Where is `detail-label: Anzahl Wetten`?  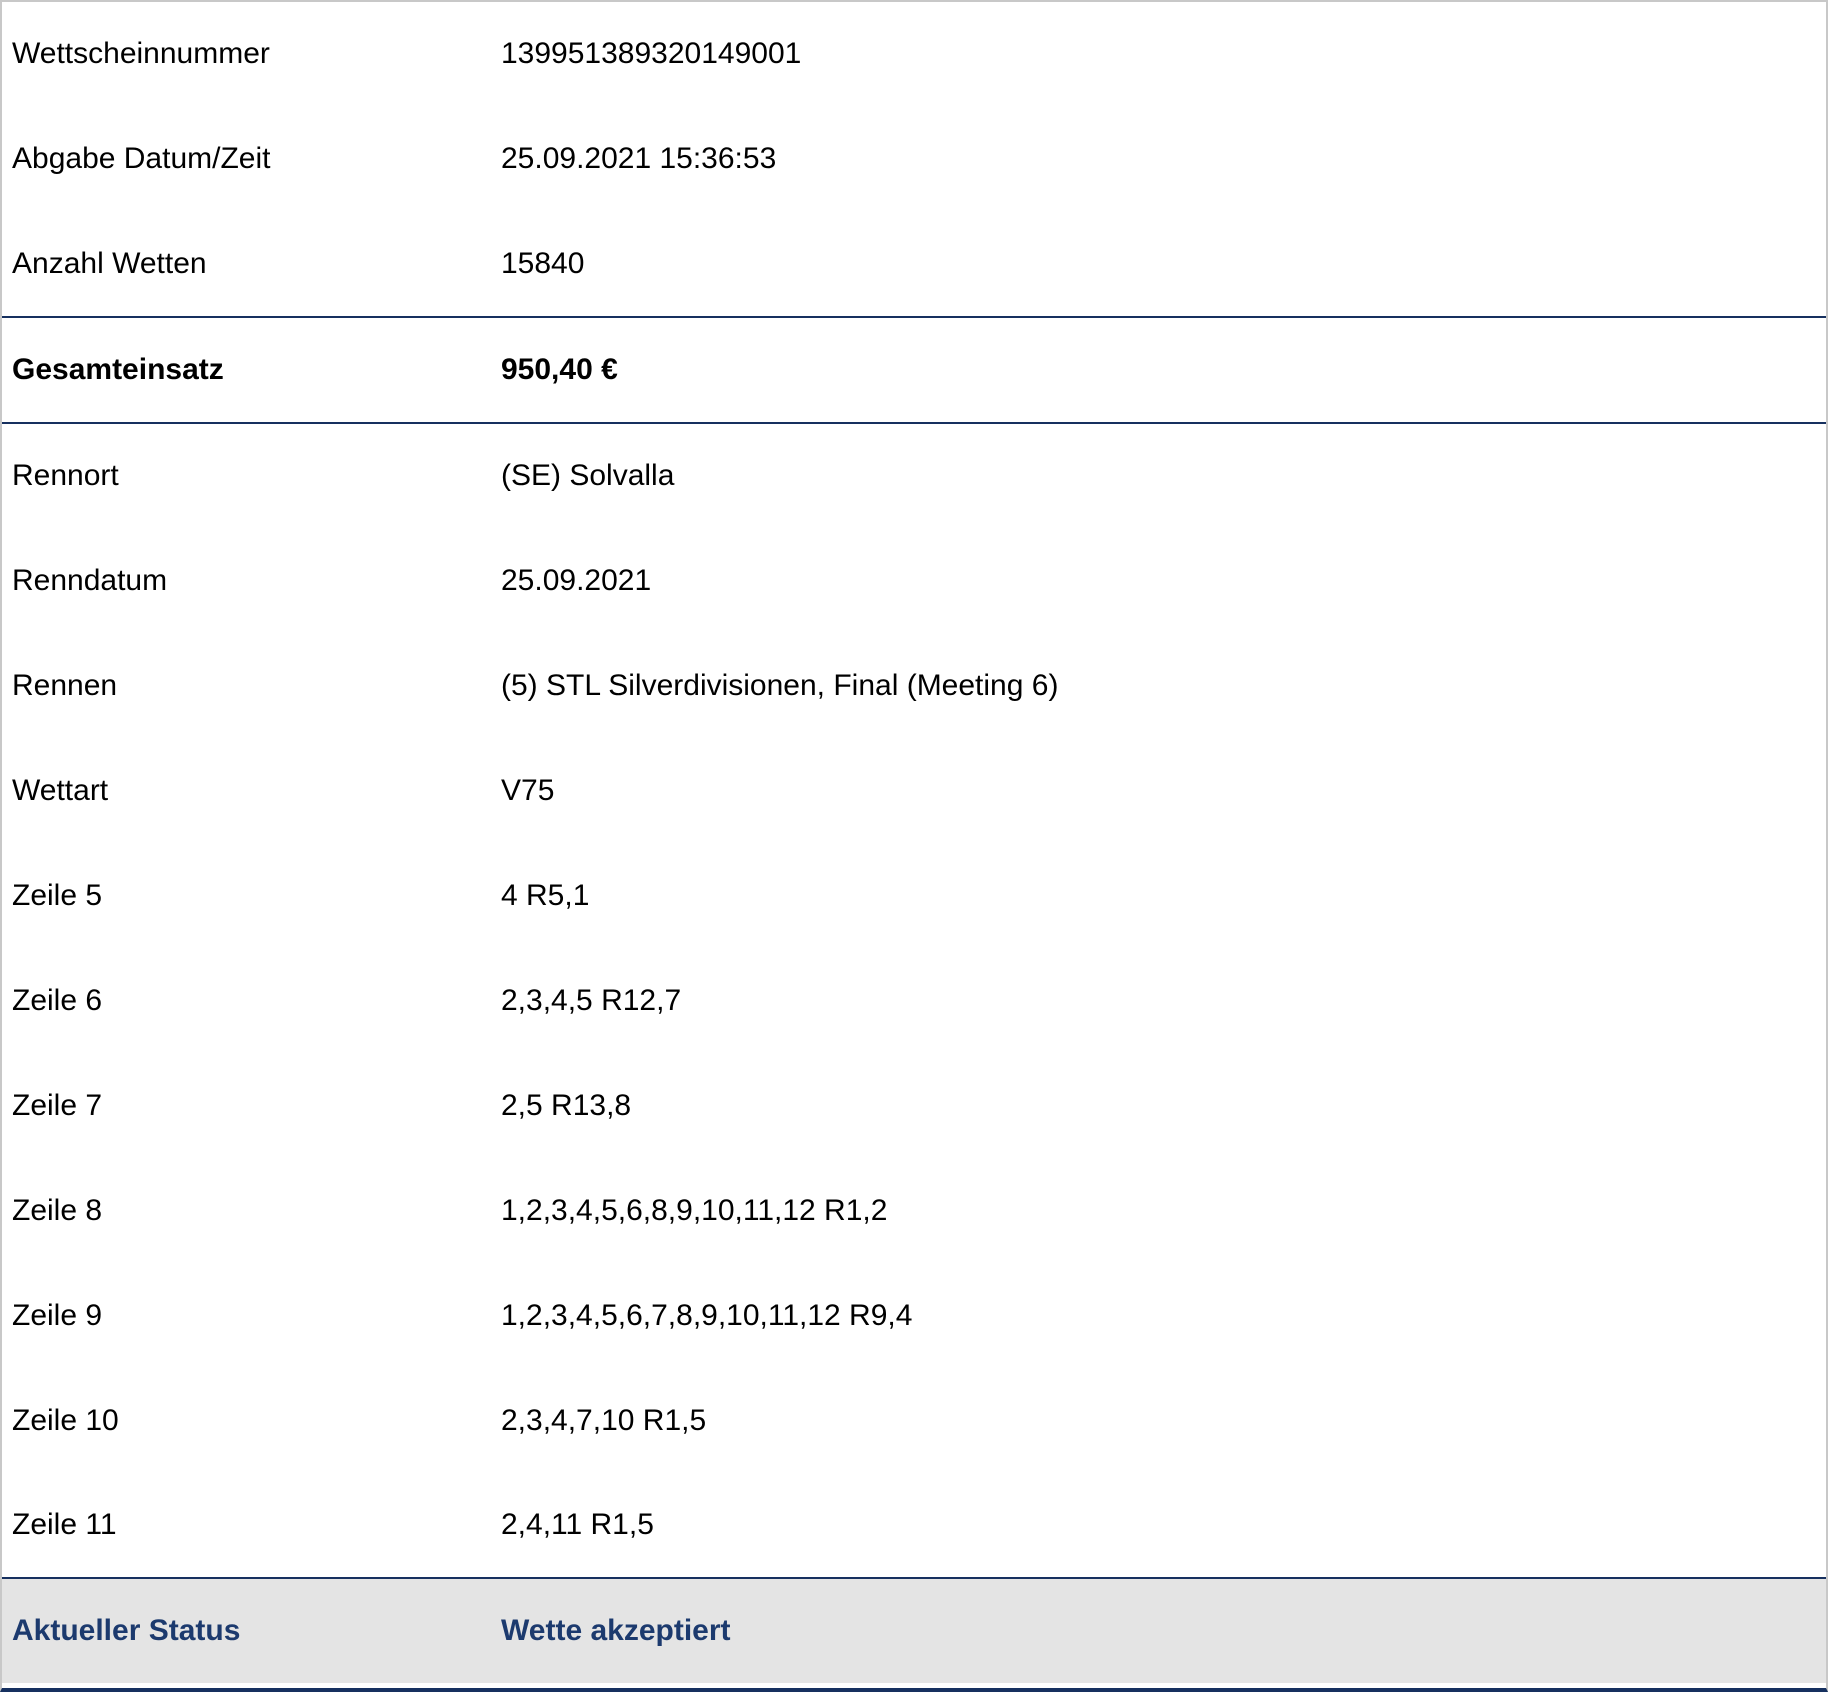 detail-label: Anzahl Wetten is located at coordinates (109, 263).